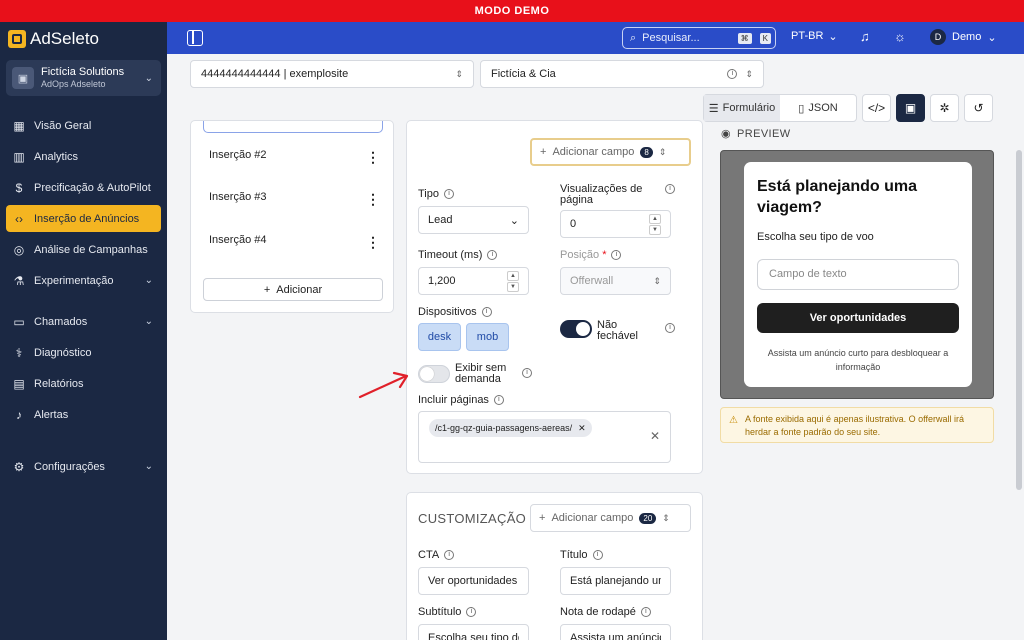 This screenshot has height=640, width=1024. What do you see at coordinates (543, 152) in the screenshot?
I see `plus-icon: +` at bounding box center [543, 152].